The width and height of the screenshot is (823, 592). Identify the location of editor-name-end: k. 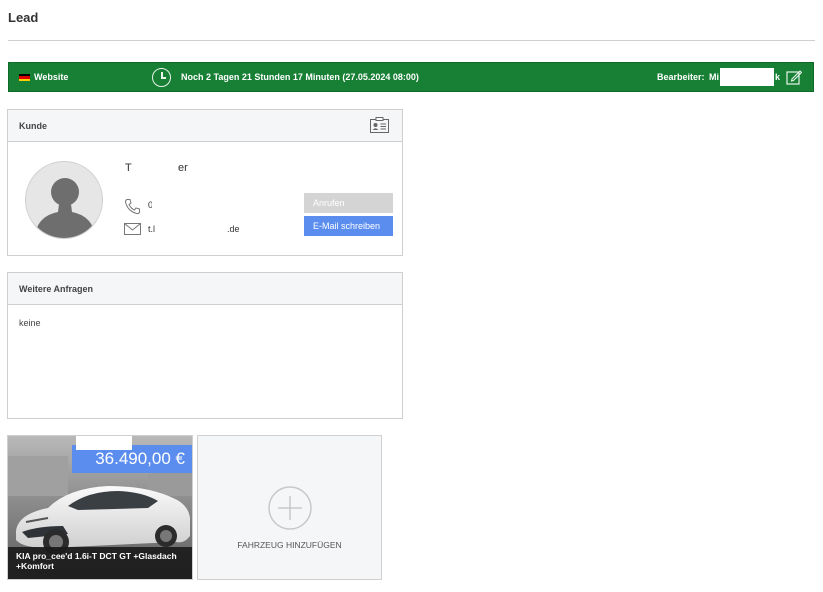
(778, 77).